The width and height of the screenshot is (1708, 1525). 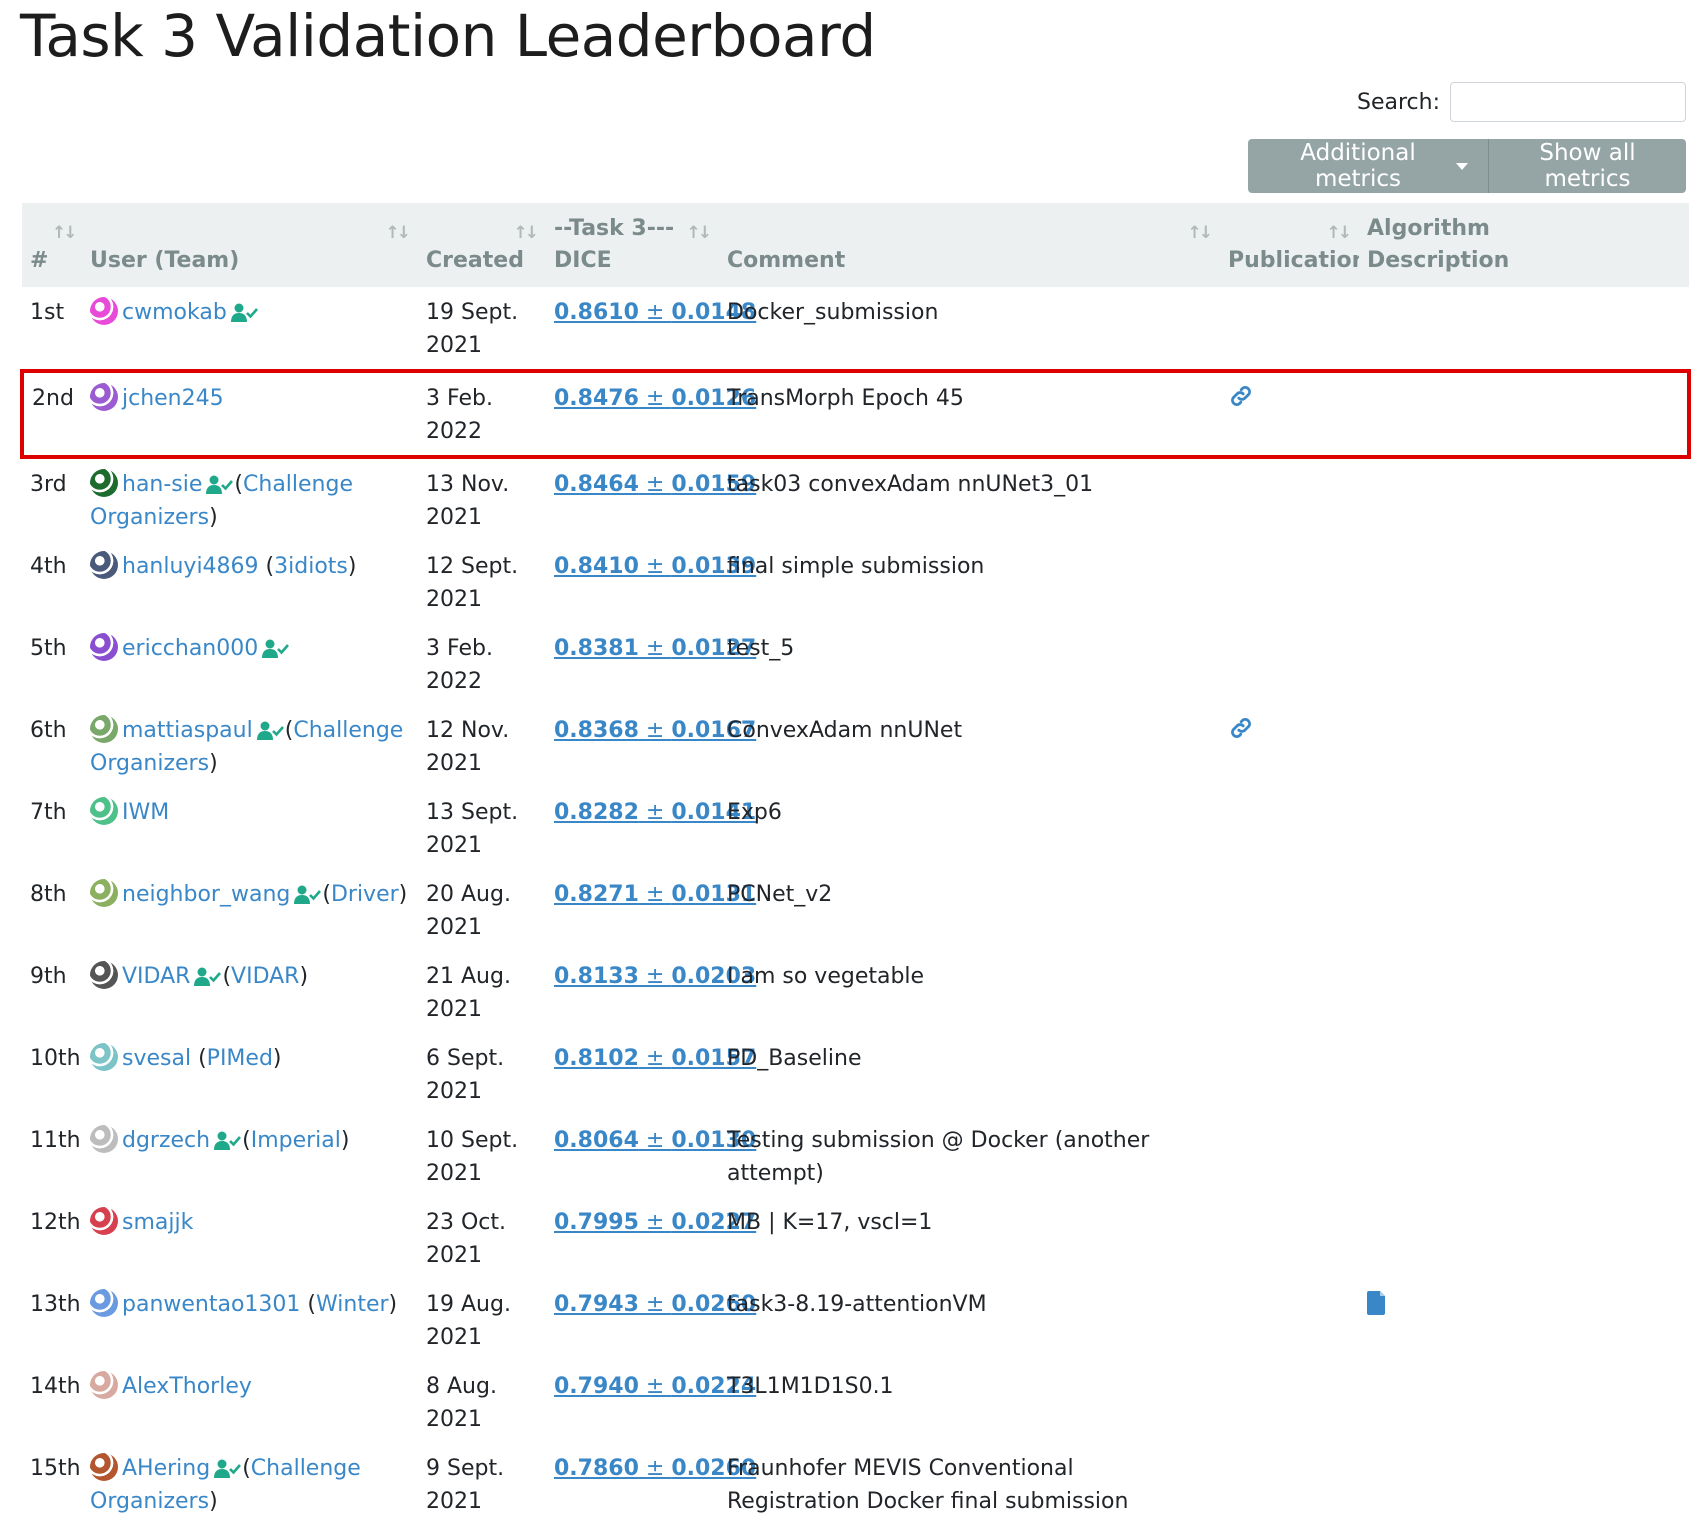 What do you see at coordinates (596, 730) in the screenshot?
I see `dice-mean: 0.8368` at bounding box center [596, 730].